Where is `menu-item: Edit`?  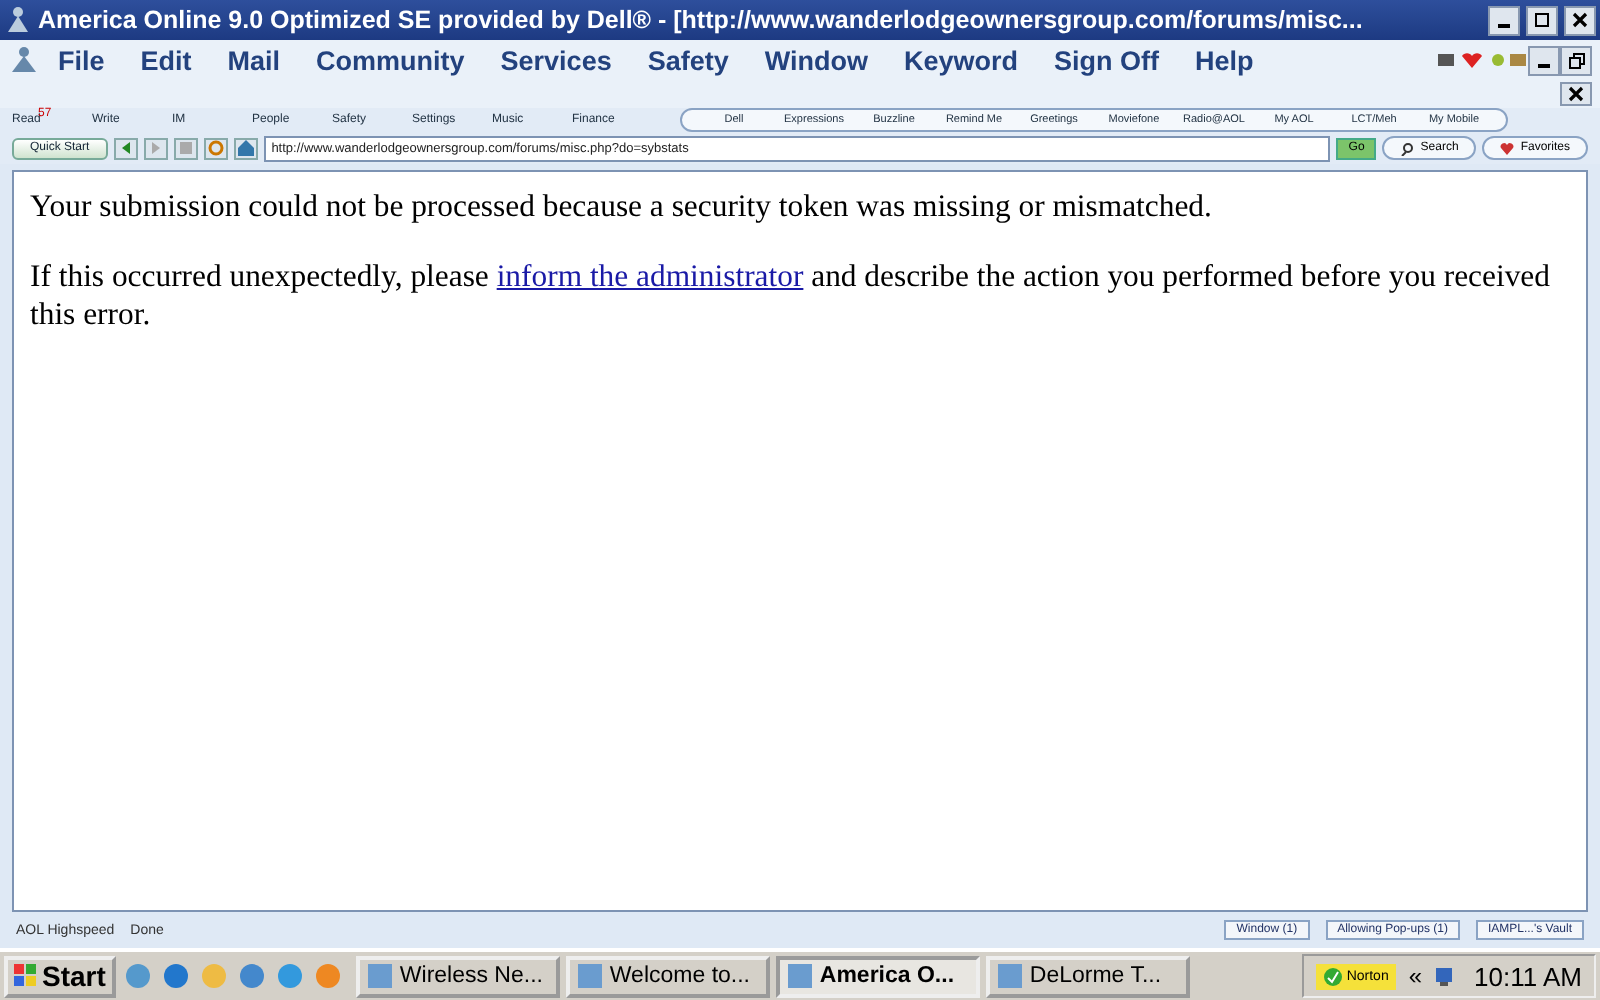 menu-item: Edit is located at coordinates (166, 60).